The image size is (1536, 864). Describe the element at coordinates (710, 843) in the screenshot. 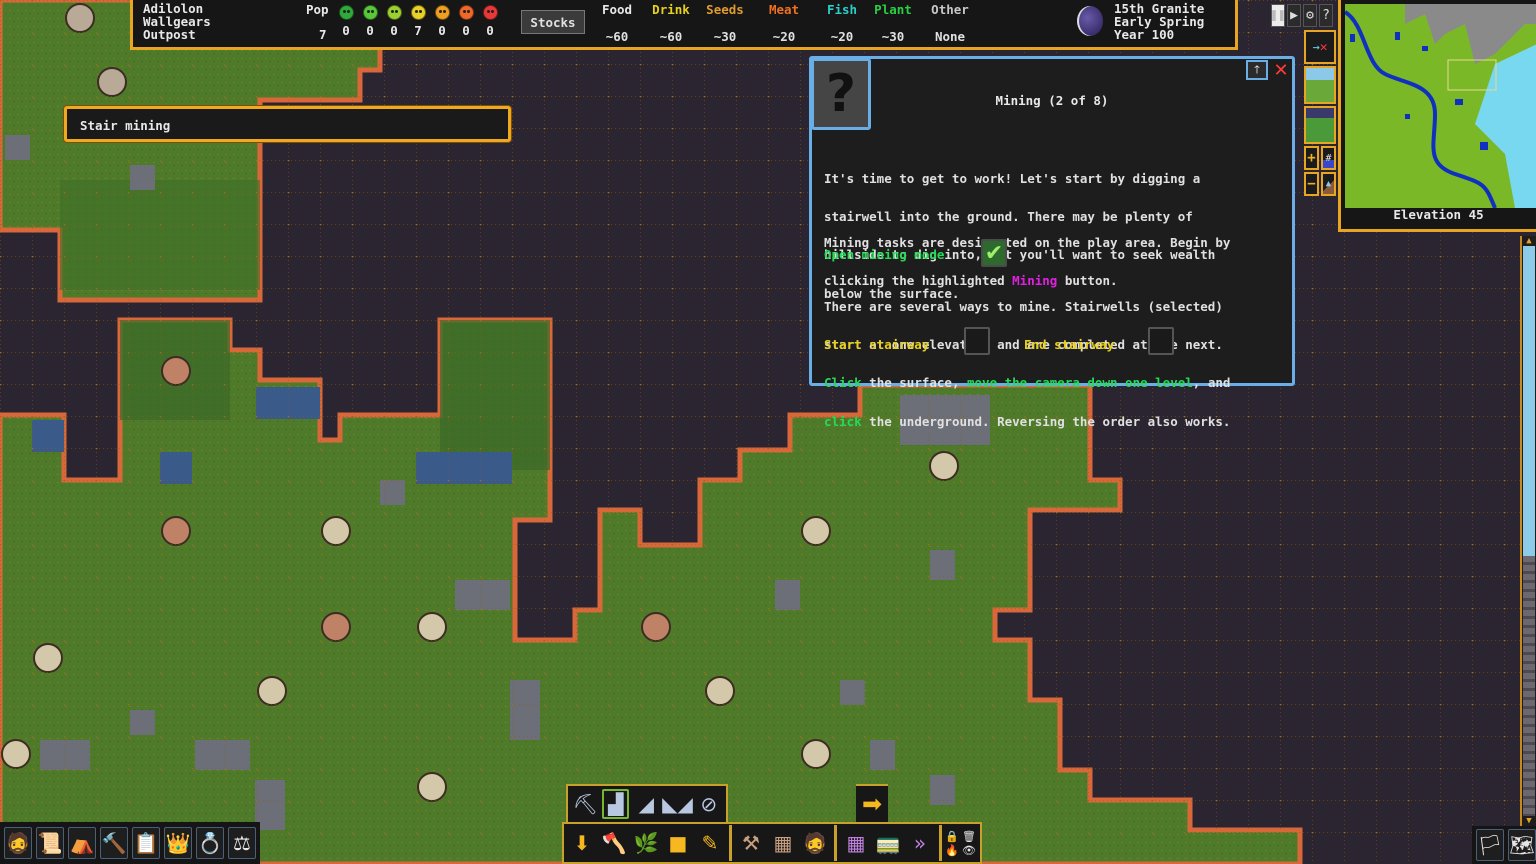

I see `erase-button: ✎` at that location.